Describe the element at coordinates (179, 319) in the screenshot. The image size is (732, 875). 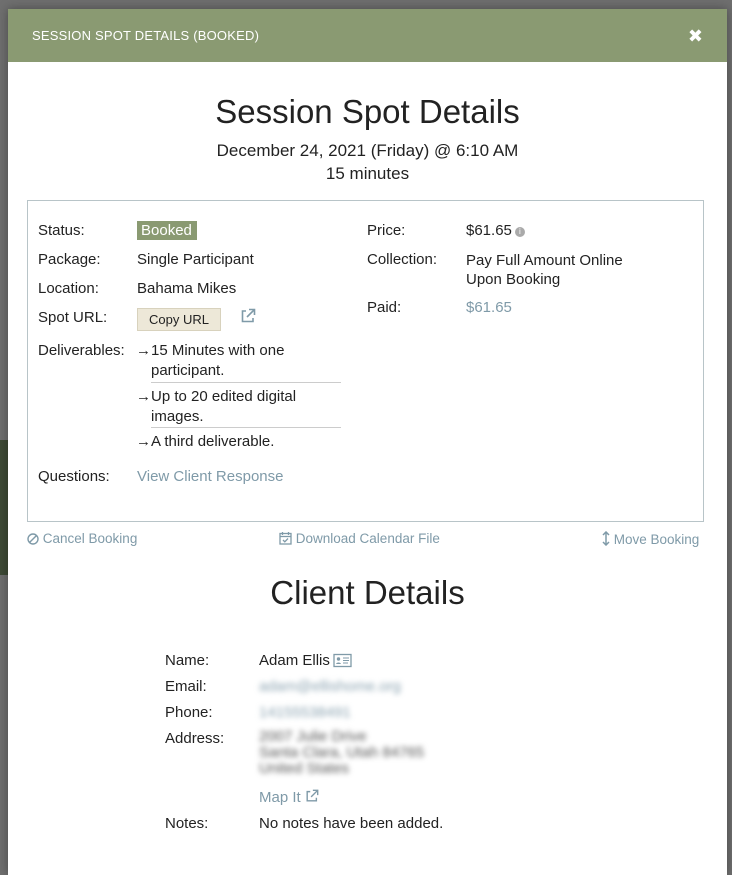
I see `copy-url-button: Copy URL` at that location.